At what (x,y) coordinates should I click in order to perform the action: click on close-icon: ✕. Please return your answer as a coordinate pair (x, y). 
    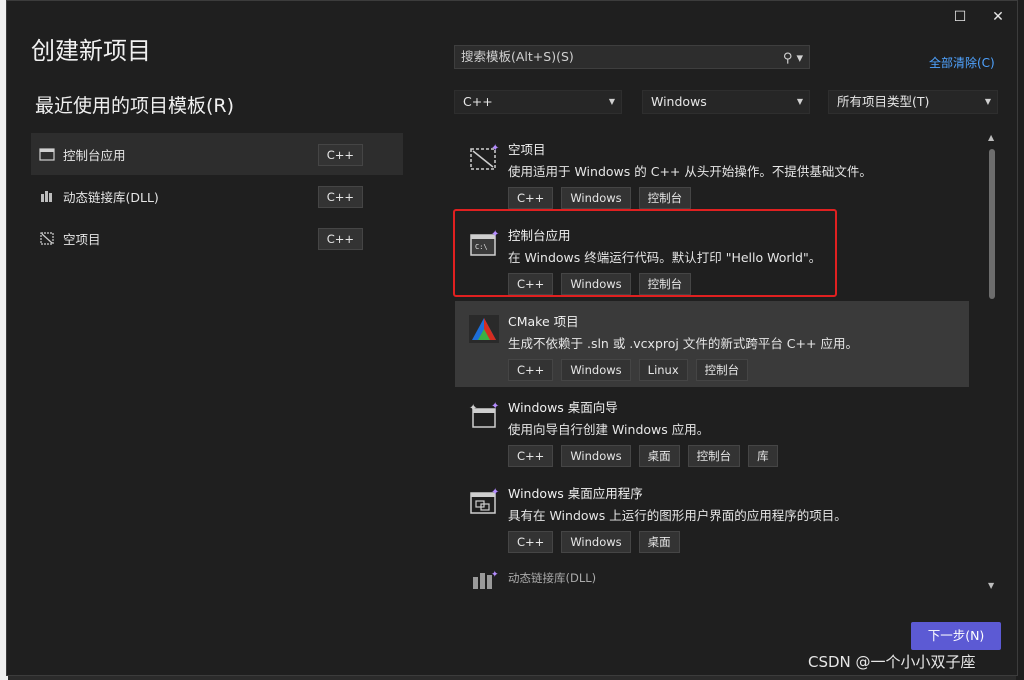
    Looking at the image, I should click on (998, 17).